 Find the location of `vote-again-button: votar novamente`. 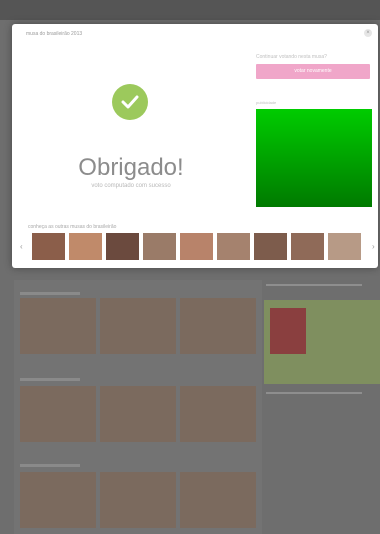

vote-again-button: votar novamente is located at coordinates (313, 71).